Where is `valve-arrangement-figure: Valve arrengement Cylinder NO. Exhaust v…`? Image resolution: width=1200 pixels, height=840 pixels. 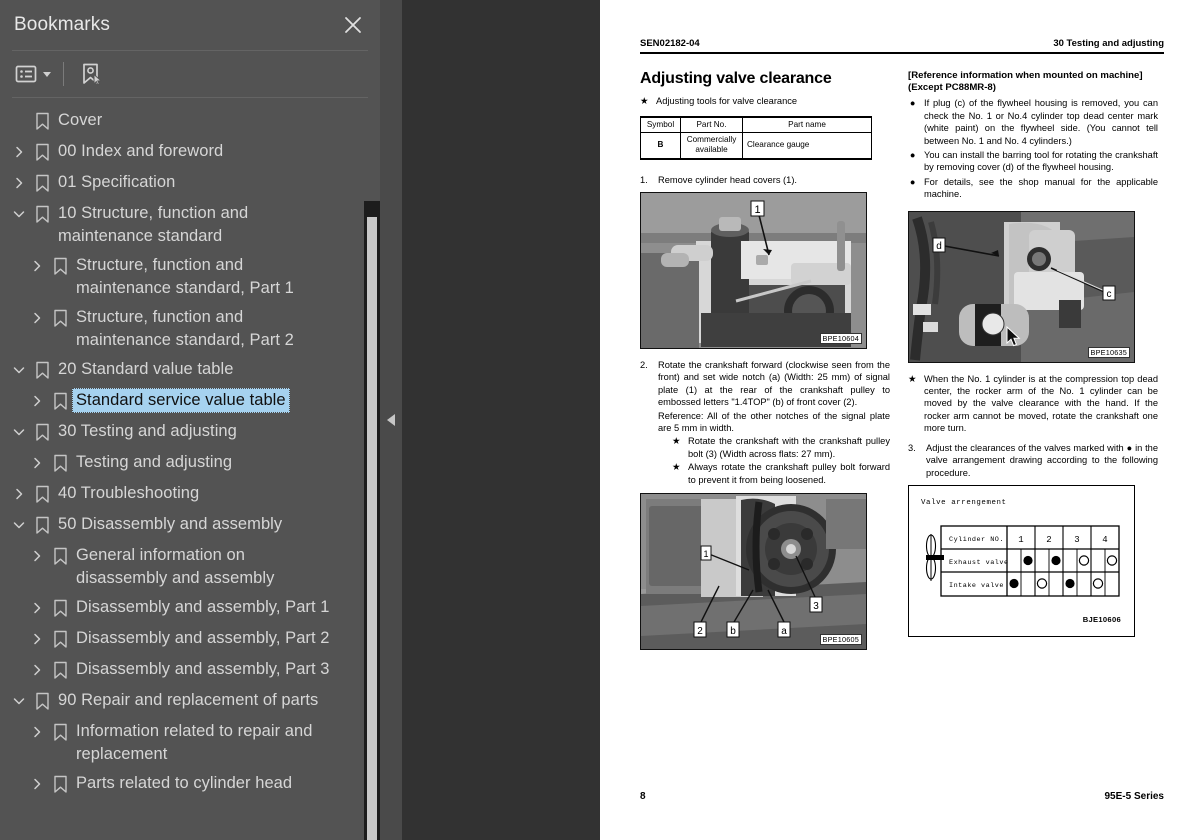
valve-arrangement-figure: Valve arrengement Cylinder NO. Exhaust v… is located at coordinates (1021, 560).